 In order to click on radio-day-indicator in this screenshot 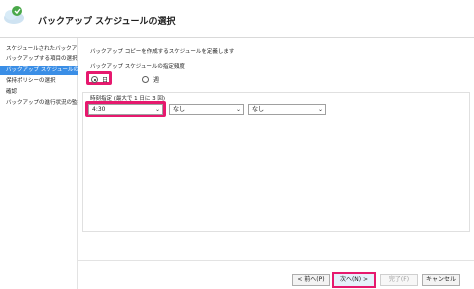, I will do `click(94, 79)`.